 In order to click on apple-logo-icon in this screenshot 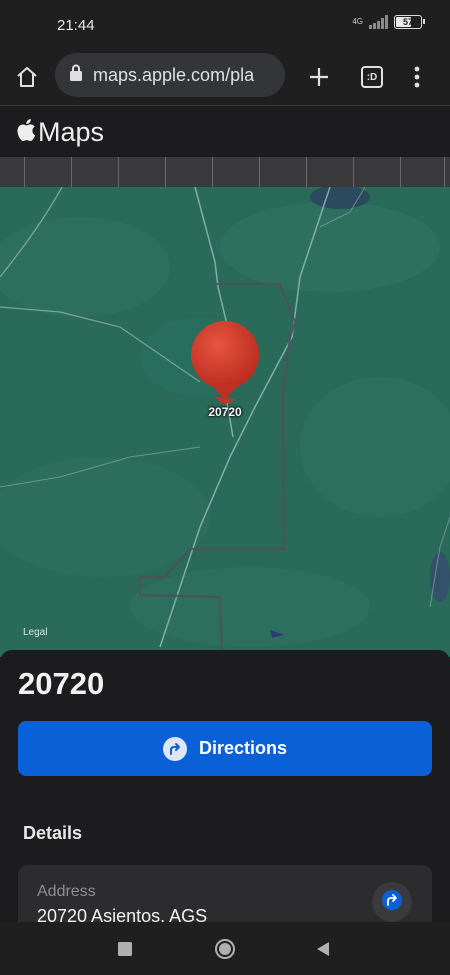, I will do `click(26, 132)`.